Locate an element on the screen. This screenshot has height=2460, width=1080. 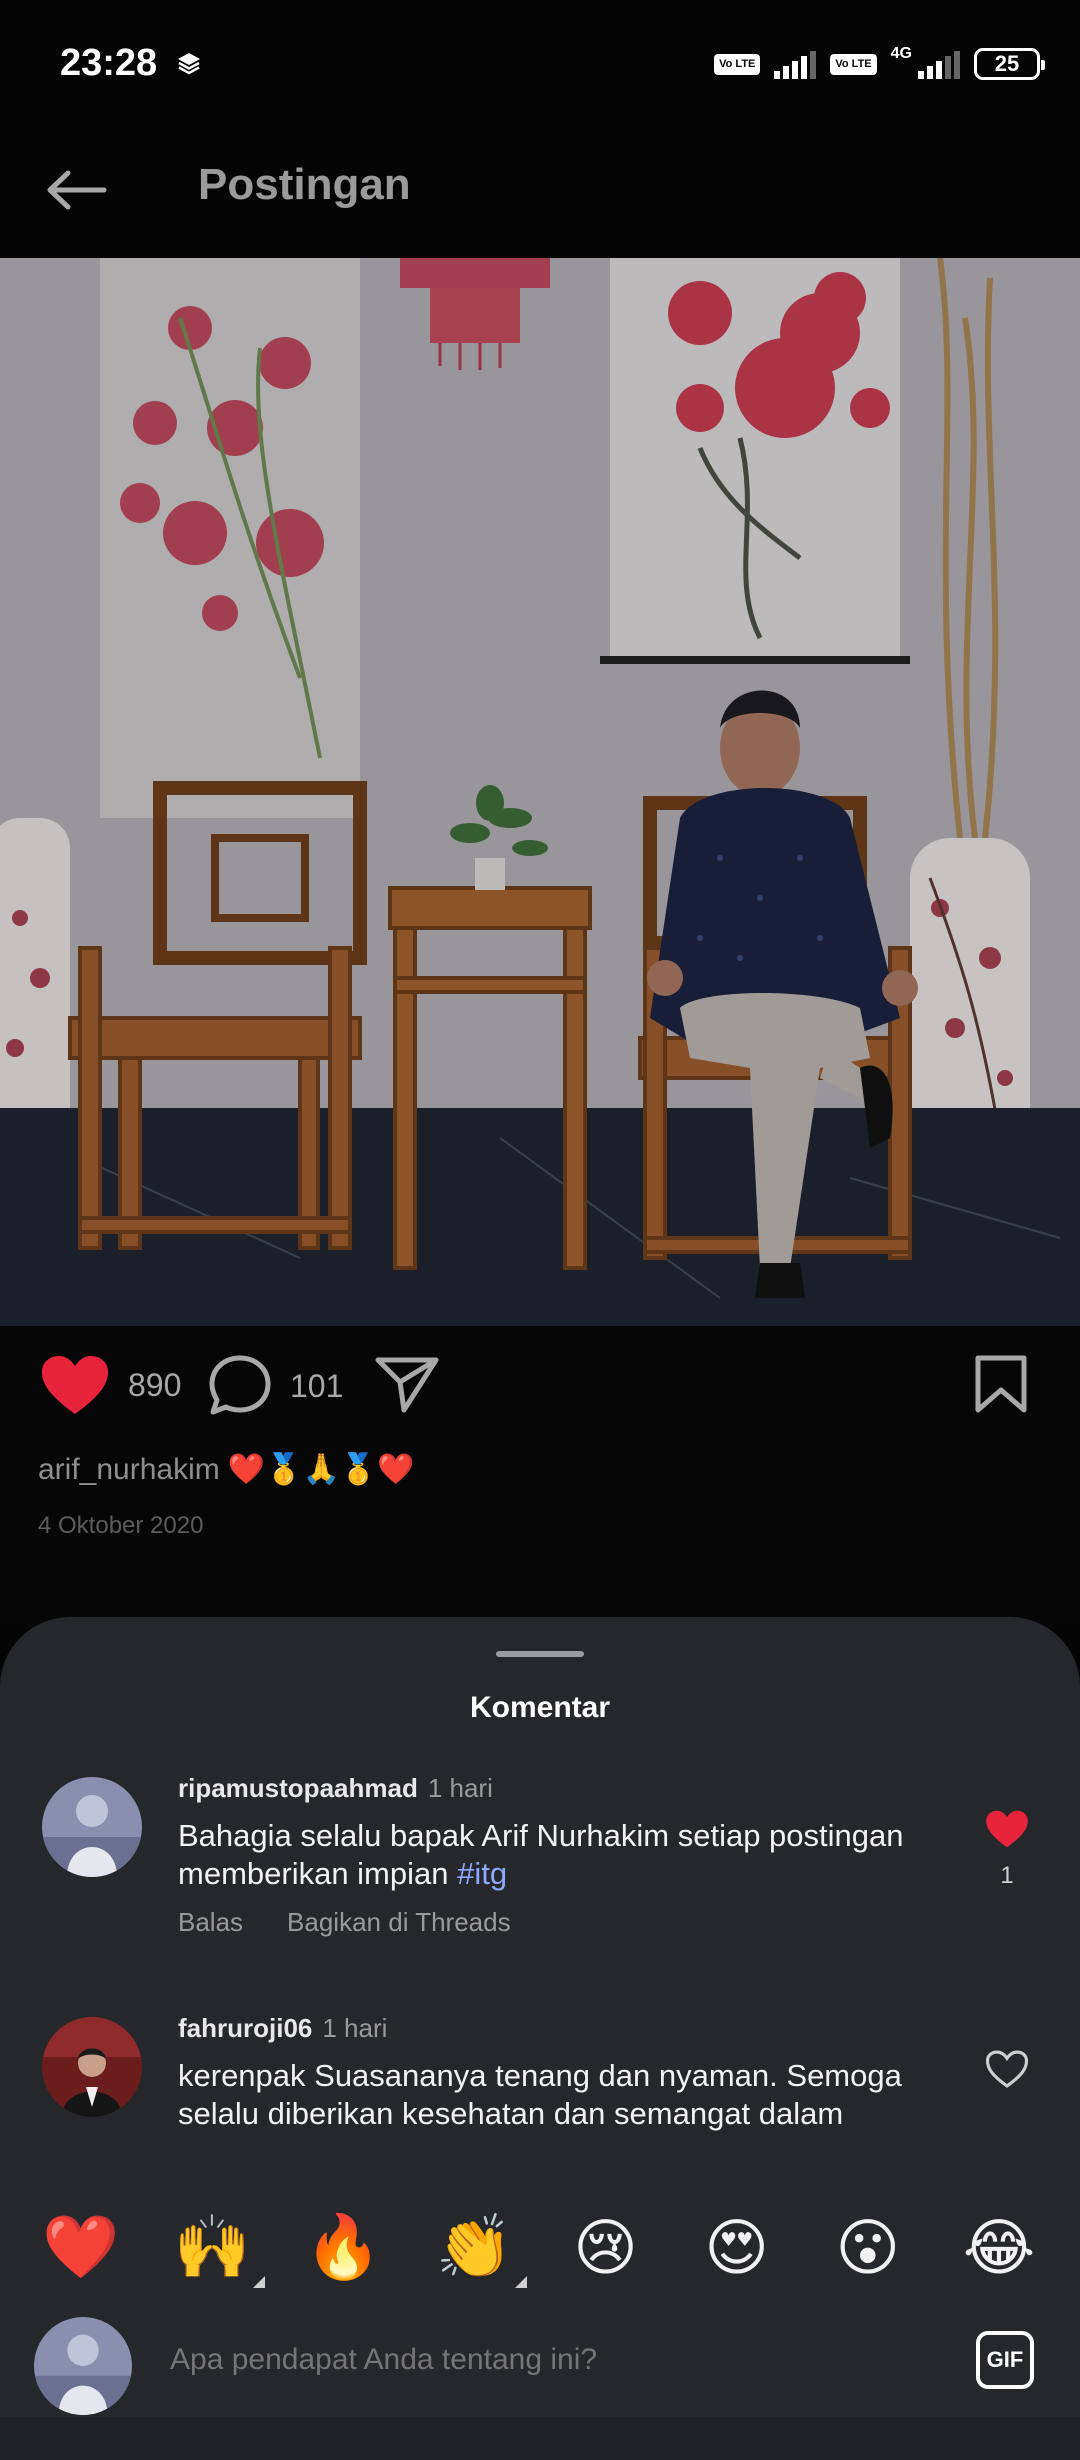
comment-input is located at coordinates (550, 2360).